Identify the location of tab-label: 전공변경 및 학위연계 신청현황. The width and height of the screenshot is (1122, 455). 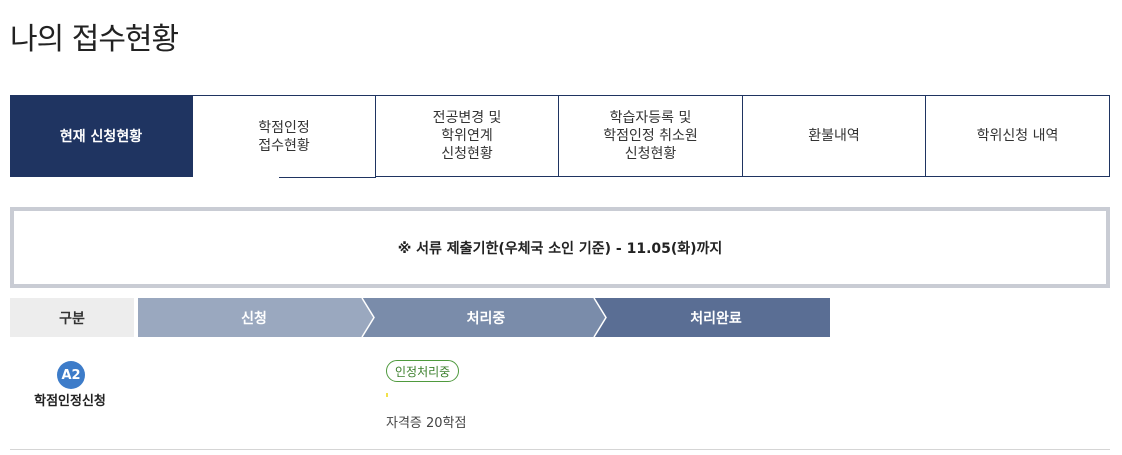
(467, 136).